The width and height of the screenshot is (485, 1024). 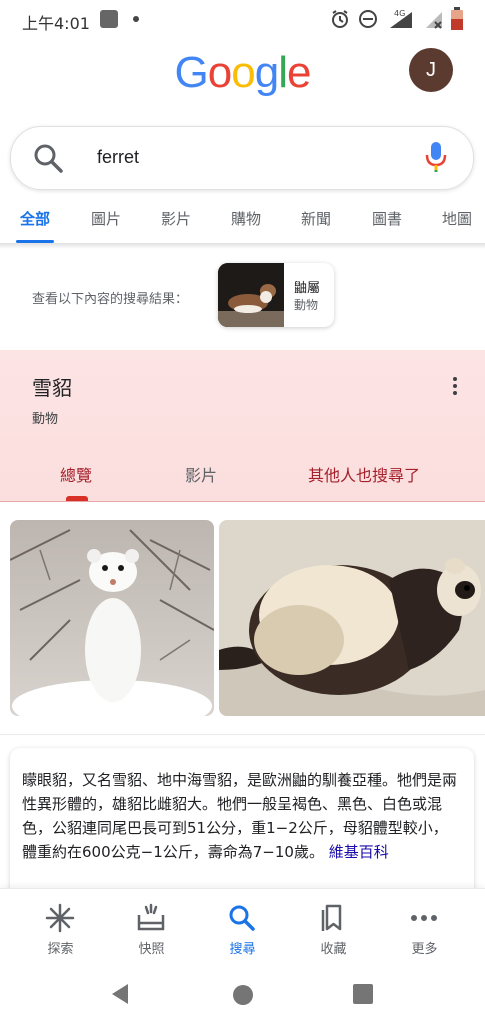 What do you see at coordinates (368, 19) in the screenshot?
I see `do-not-disturb-icon` at bounding box center [368, 19].